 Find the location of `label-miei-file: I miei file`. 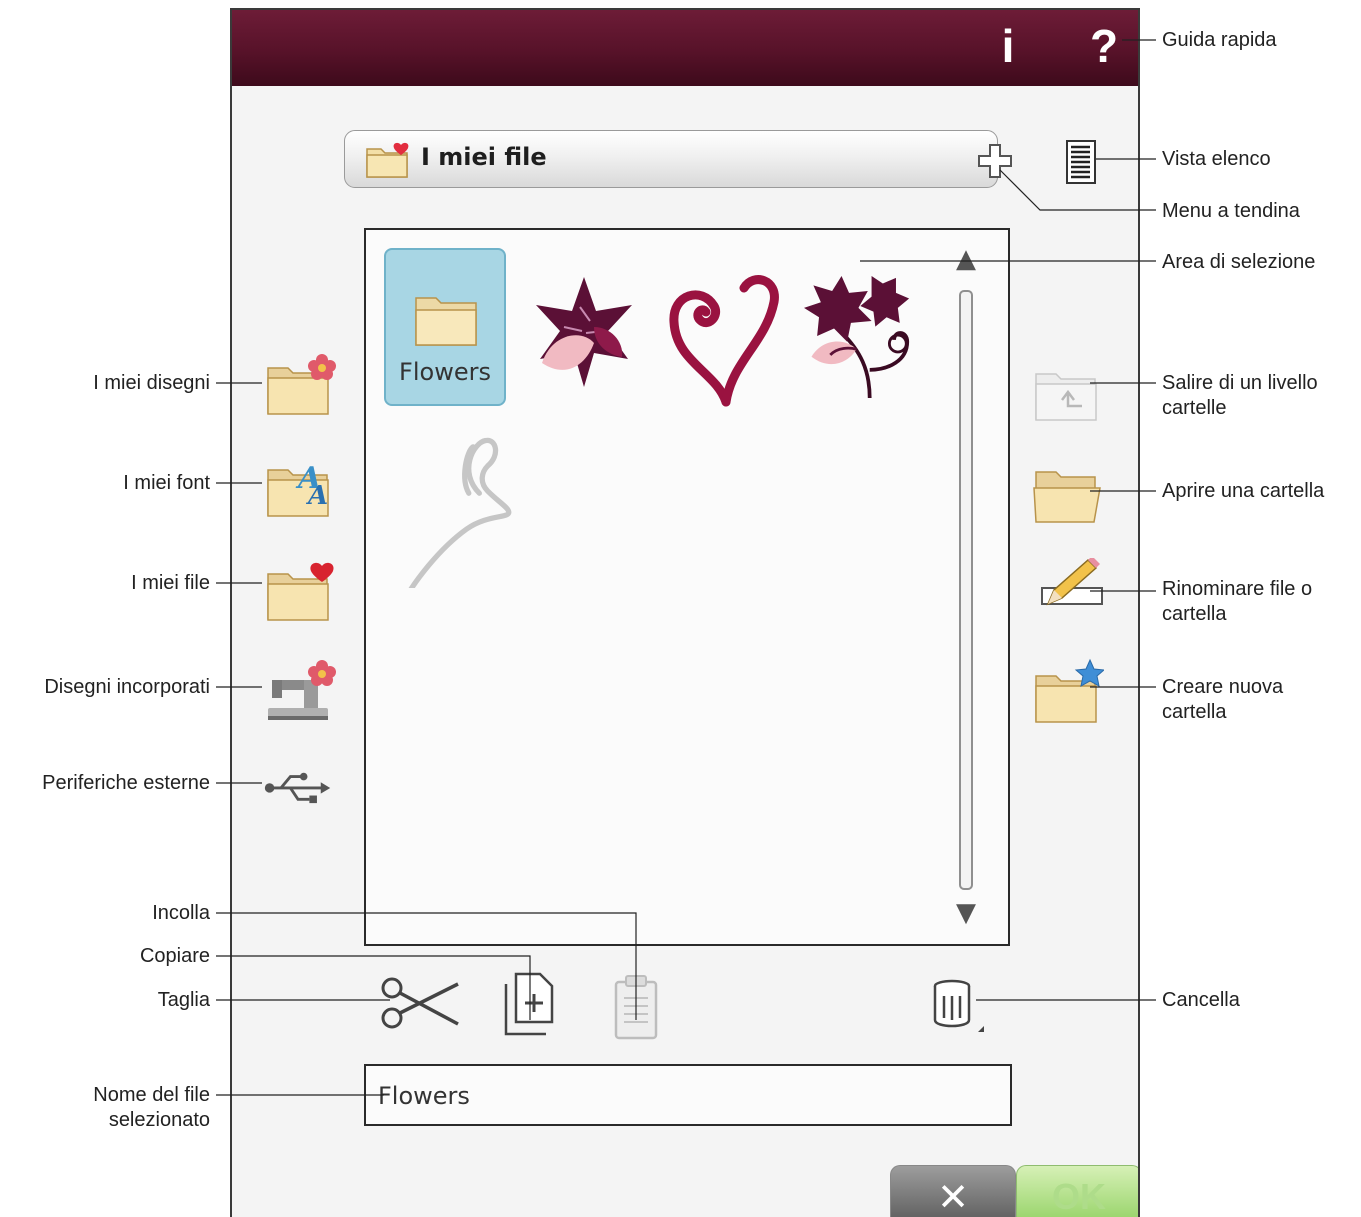

label-miei-file: I miei file is located at coordinates (170, 583).